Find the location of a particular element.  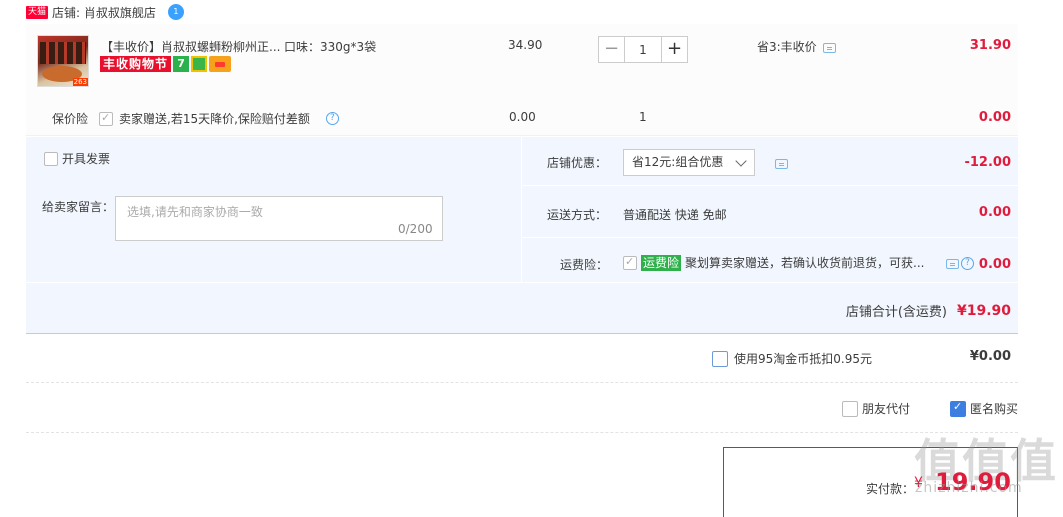

store-total-amount: ¥19.90 is located at coordinates (983, 310).